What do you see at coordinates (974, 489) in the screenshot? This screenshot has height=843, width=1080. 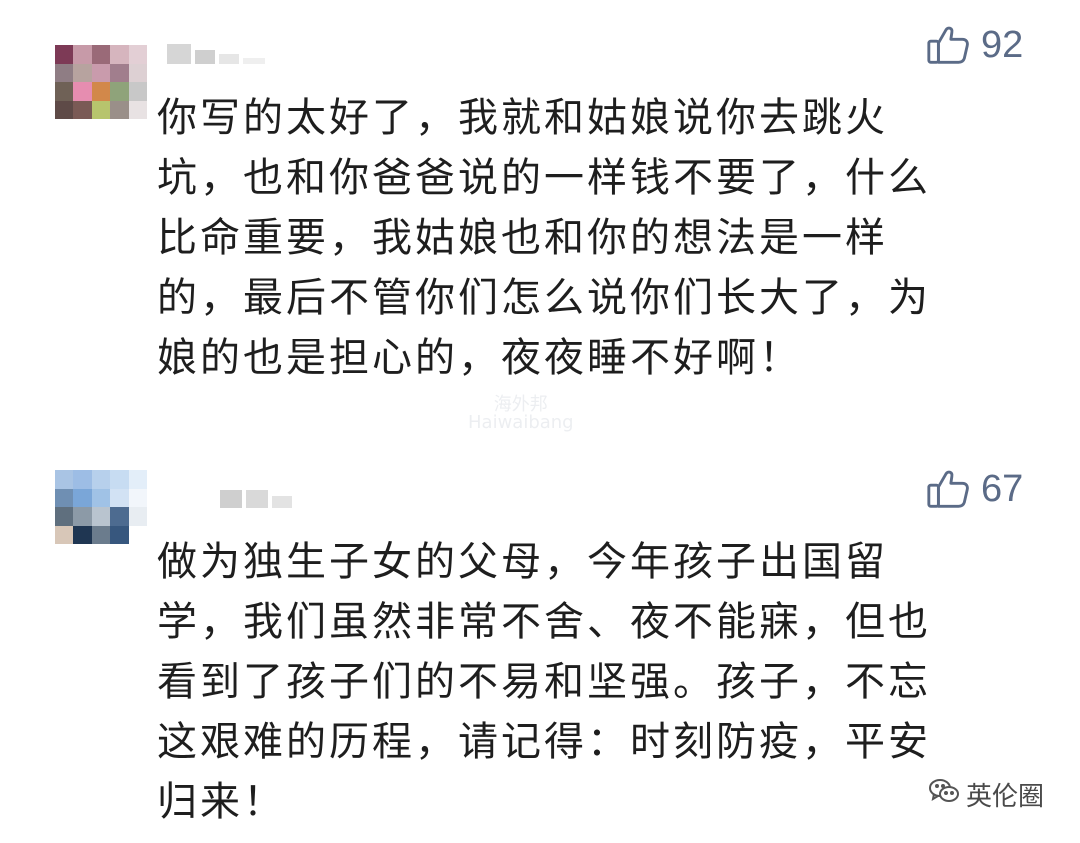 I see `like-button: 67` at bounding box center [974, 489].